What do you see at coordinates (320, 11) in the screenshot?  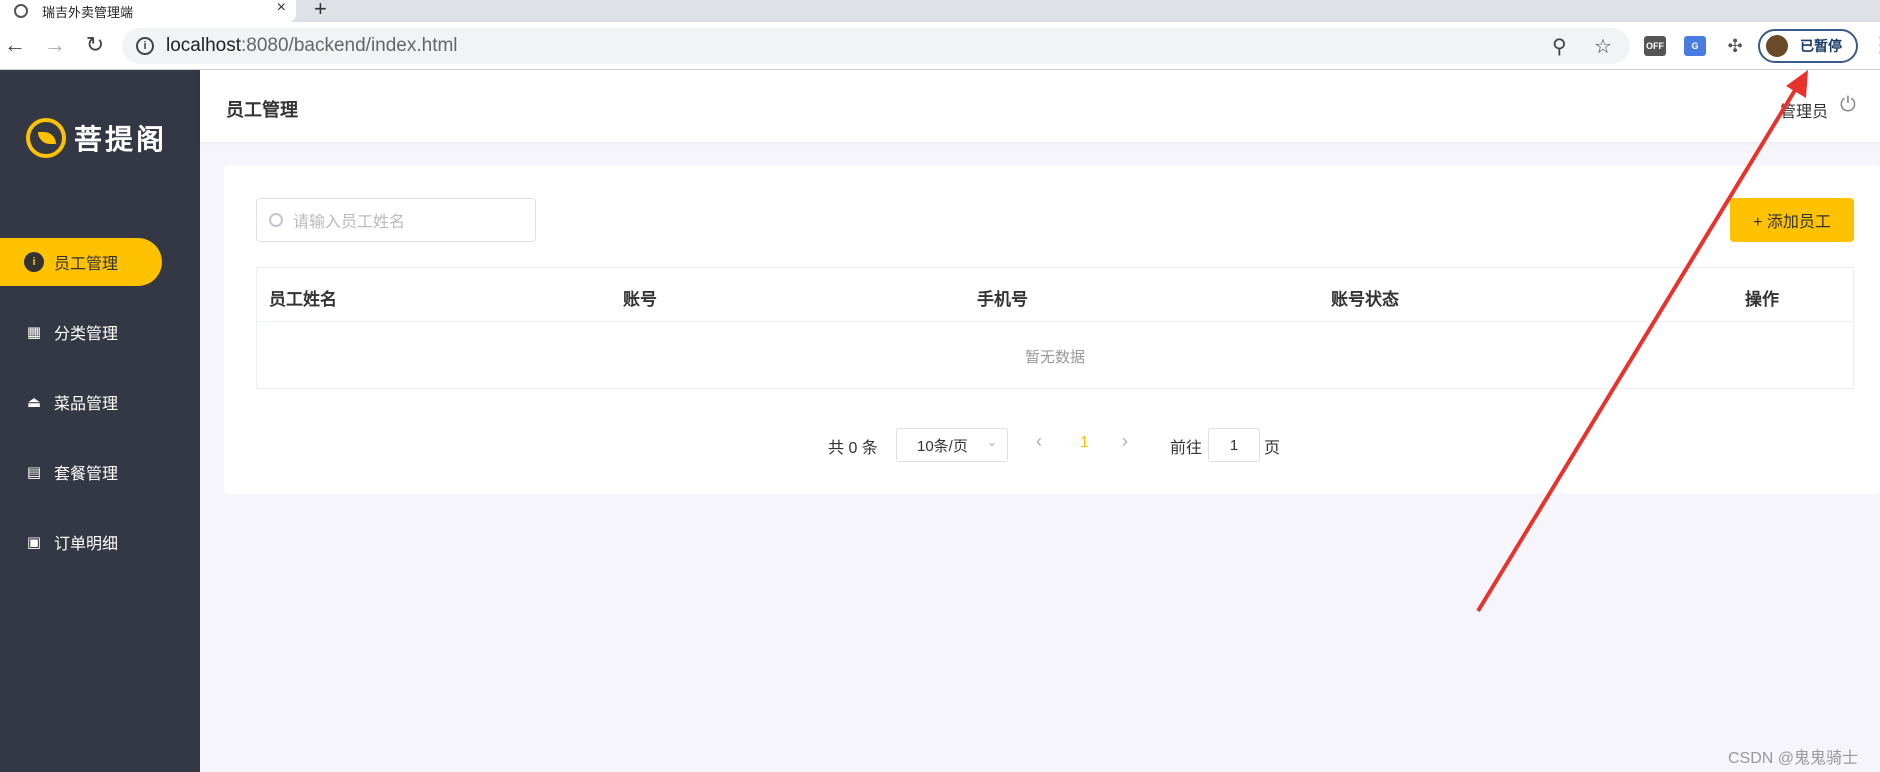 I see `new-tab-button: +` at bounding box center [320, 11].